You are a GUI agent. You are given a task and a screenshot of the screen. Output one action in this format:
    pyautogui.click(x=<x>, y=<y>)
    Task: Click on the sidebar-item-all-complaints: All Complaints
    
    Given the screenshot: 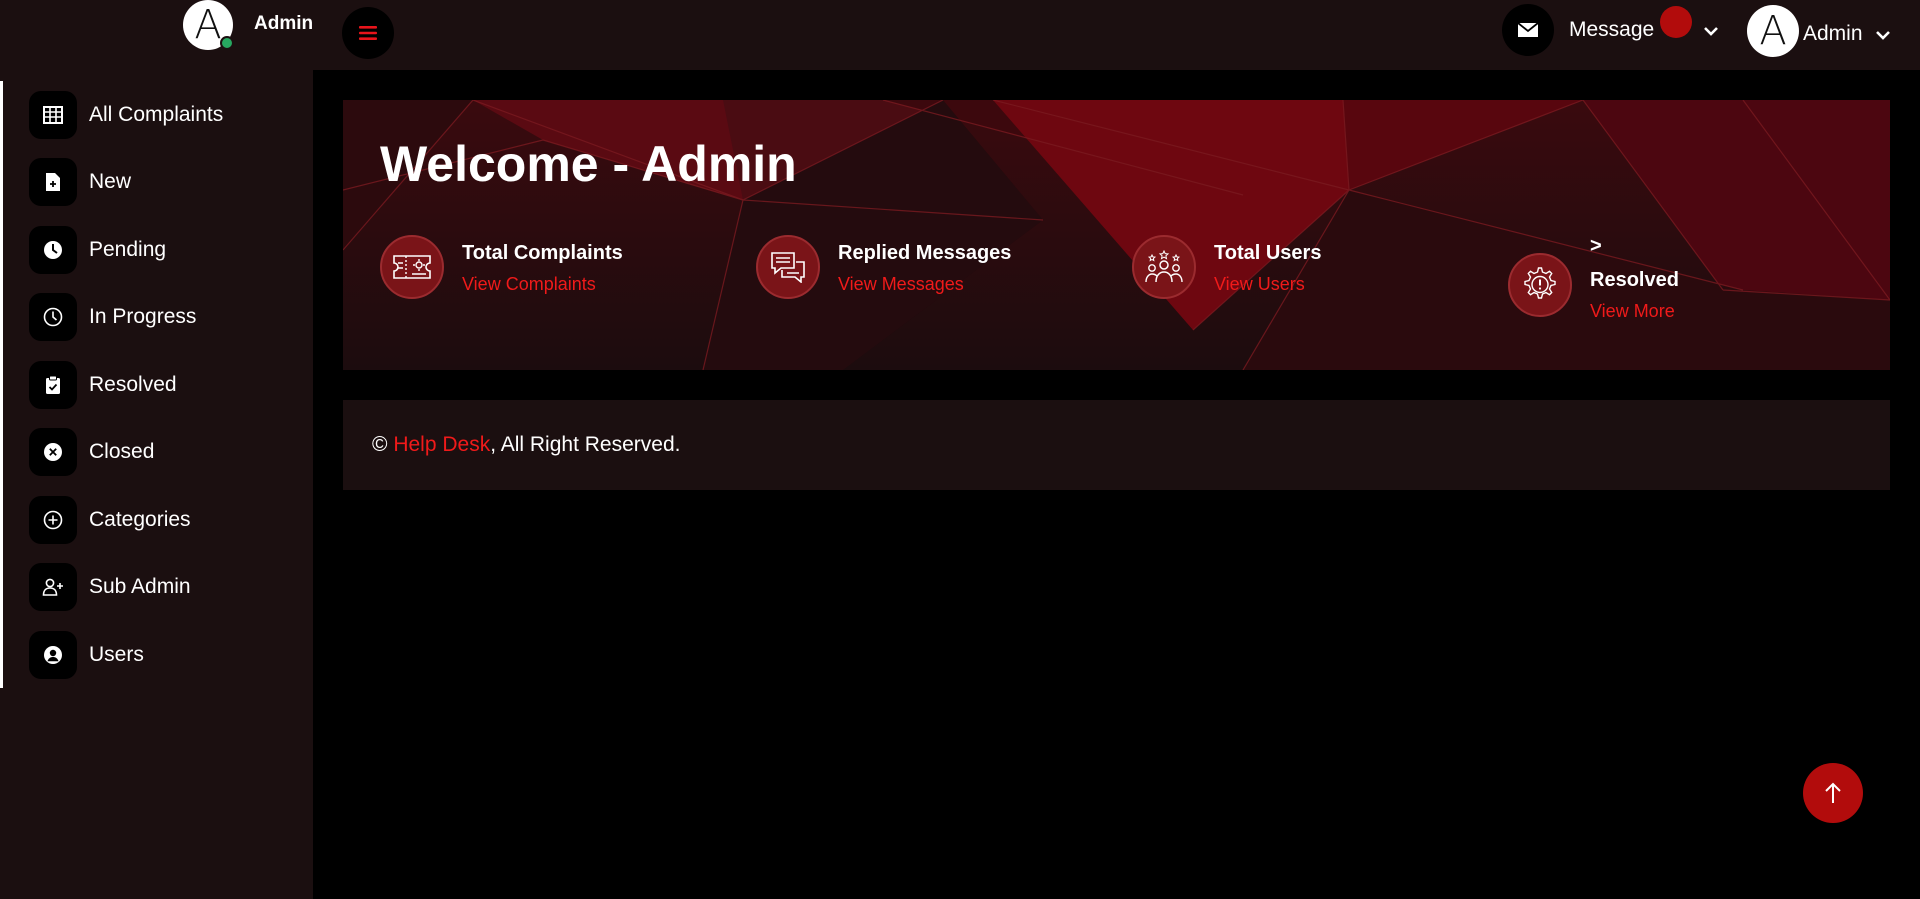 What is the action you would take?
    pyautogui.click(x=126, y=115)
    